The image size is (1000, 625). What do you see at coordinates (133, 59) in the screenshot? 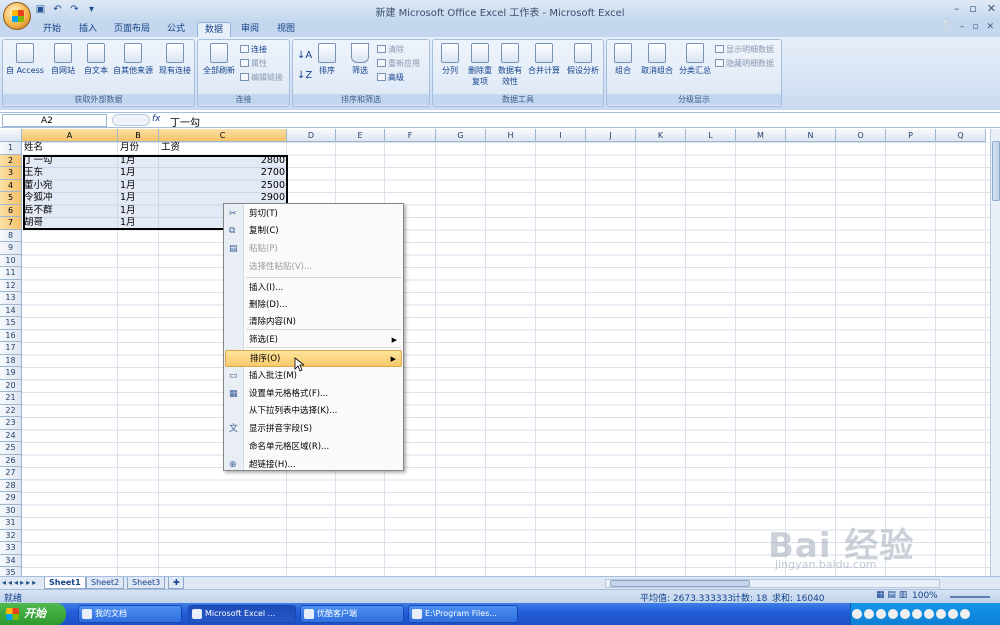
I see `from-other-sources-button: 自其他来源` at bounding box center [133, 59].